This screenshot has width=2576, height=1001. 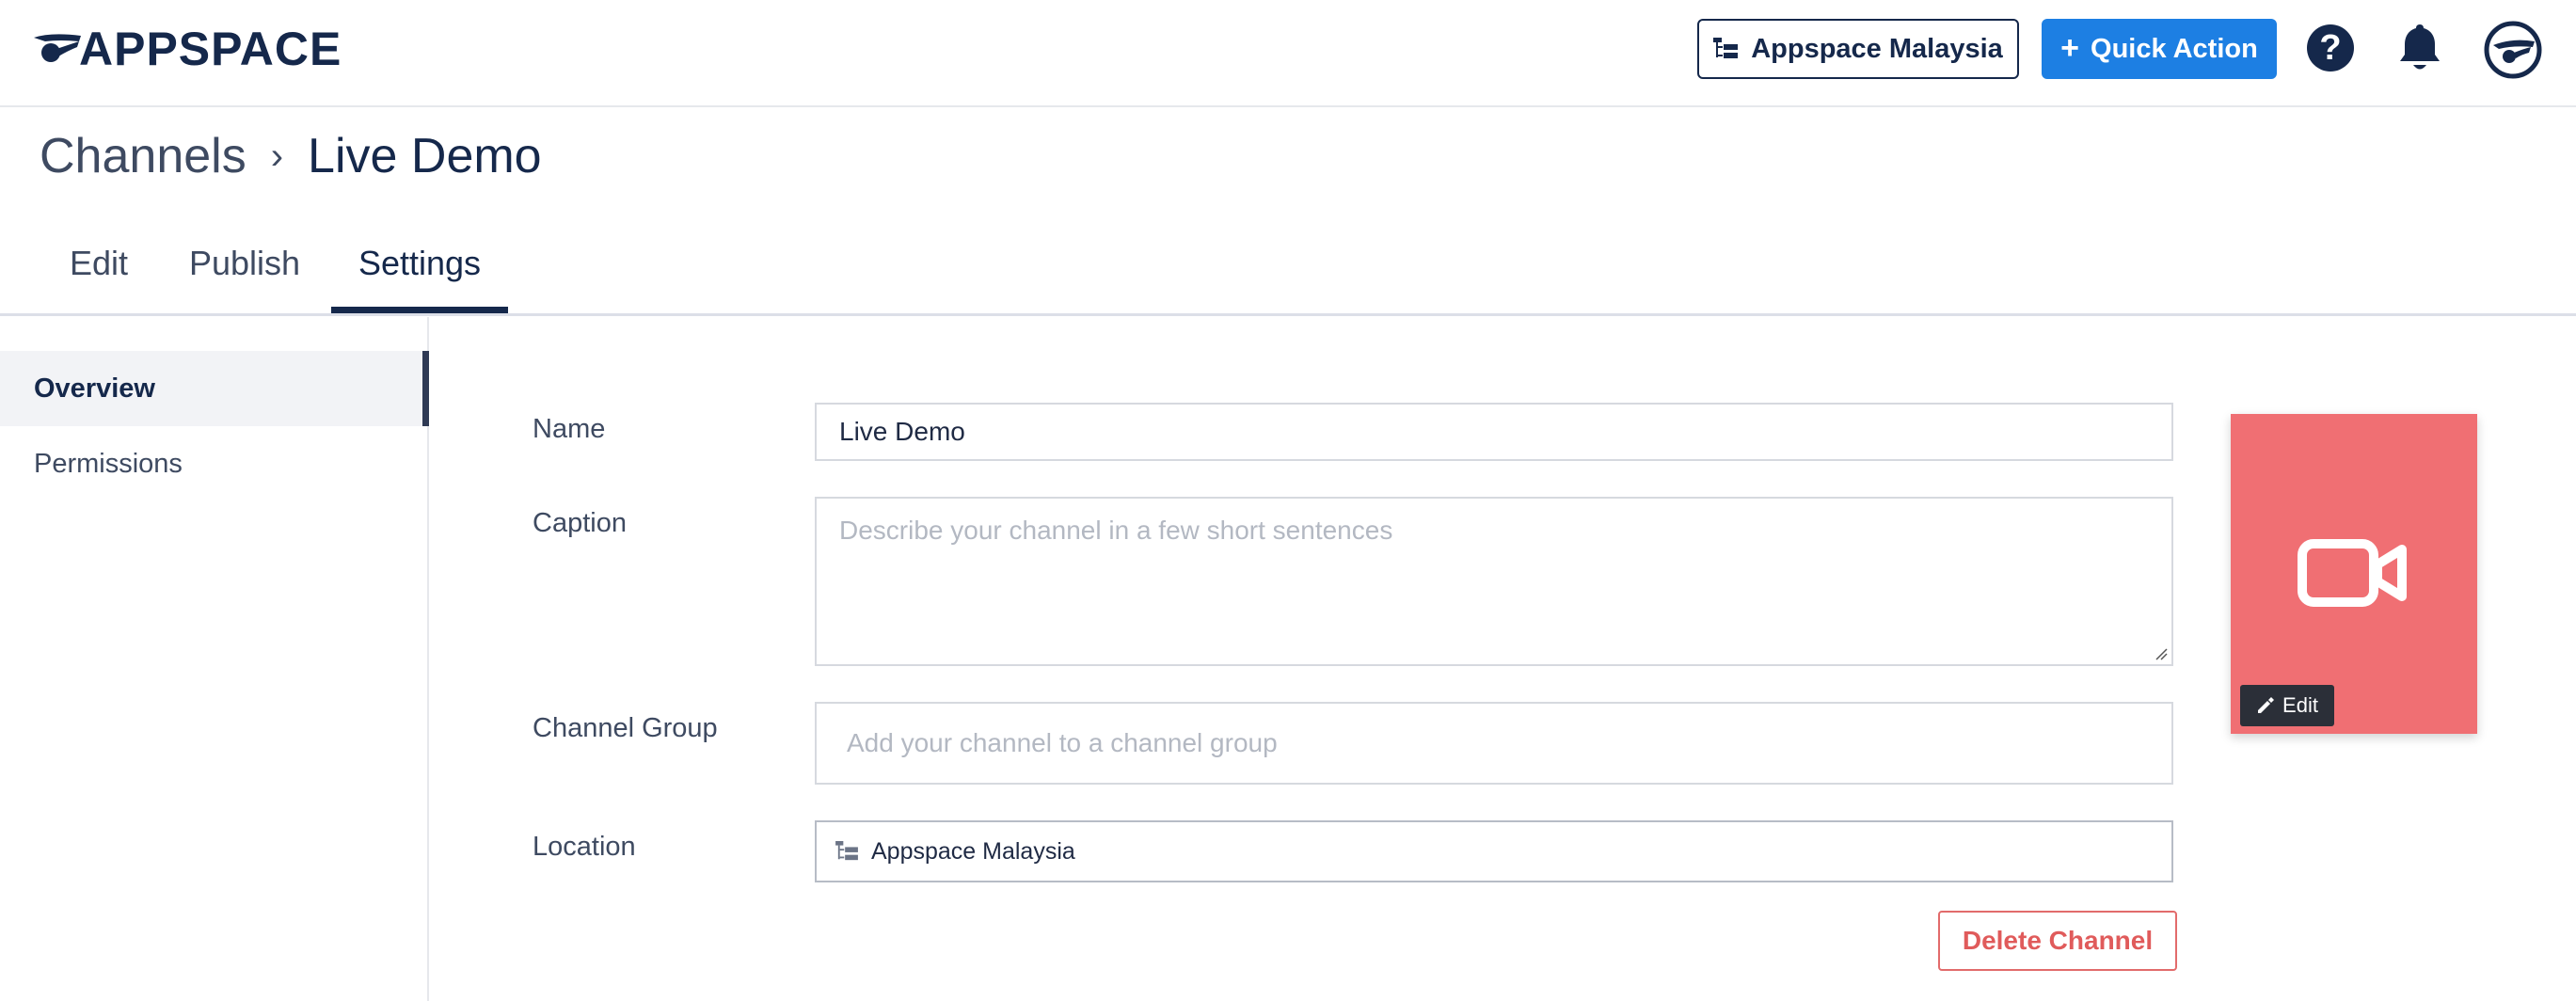 I want to click on edit-thumbnail-label: Edit, so click(x=2300, y=705).